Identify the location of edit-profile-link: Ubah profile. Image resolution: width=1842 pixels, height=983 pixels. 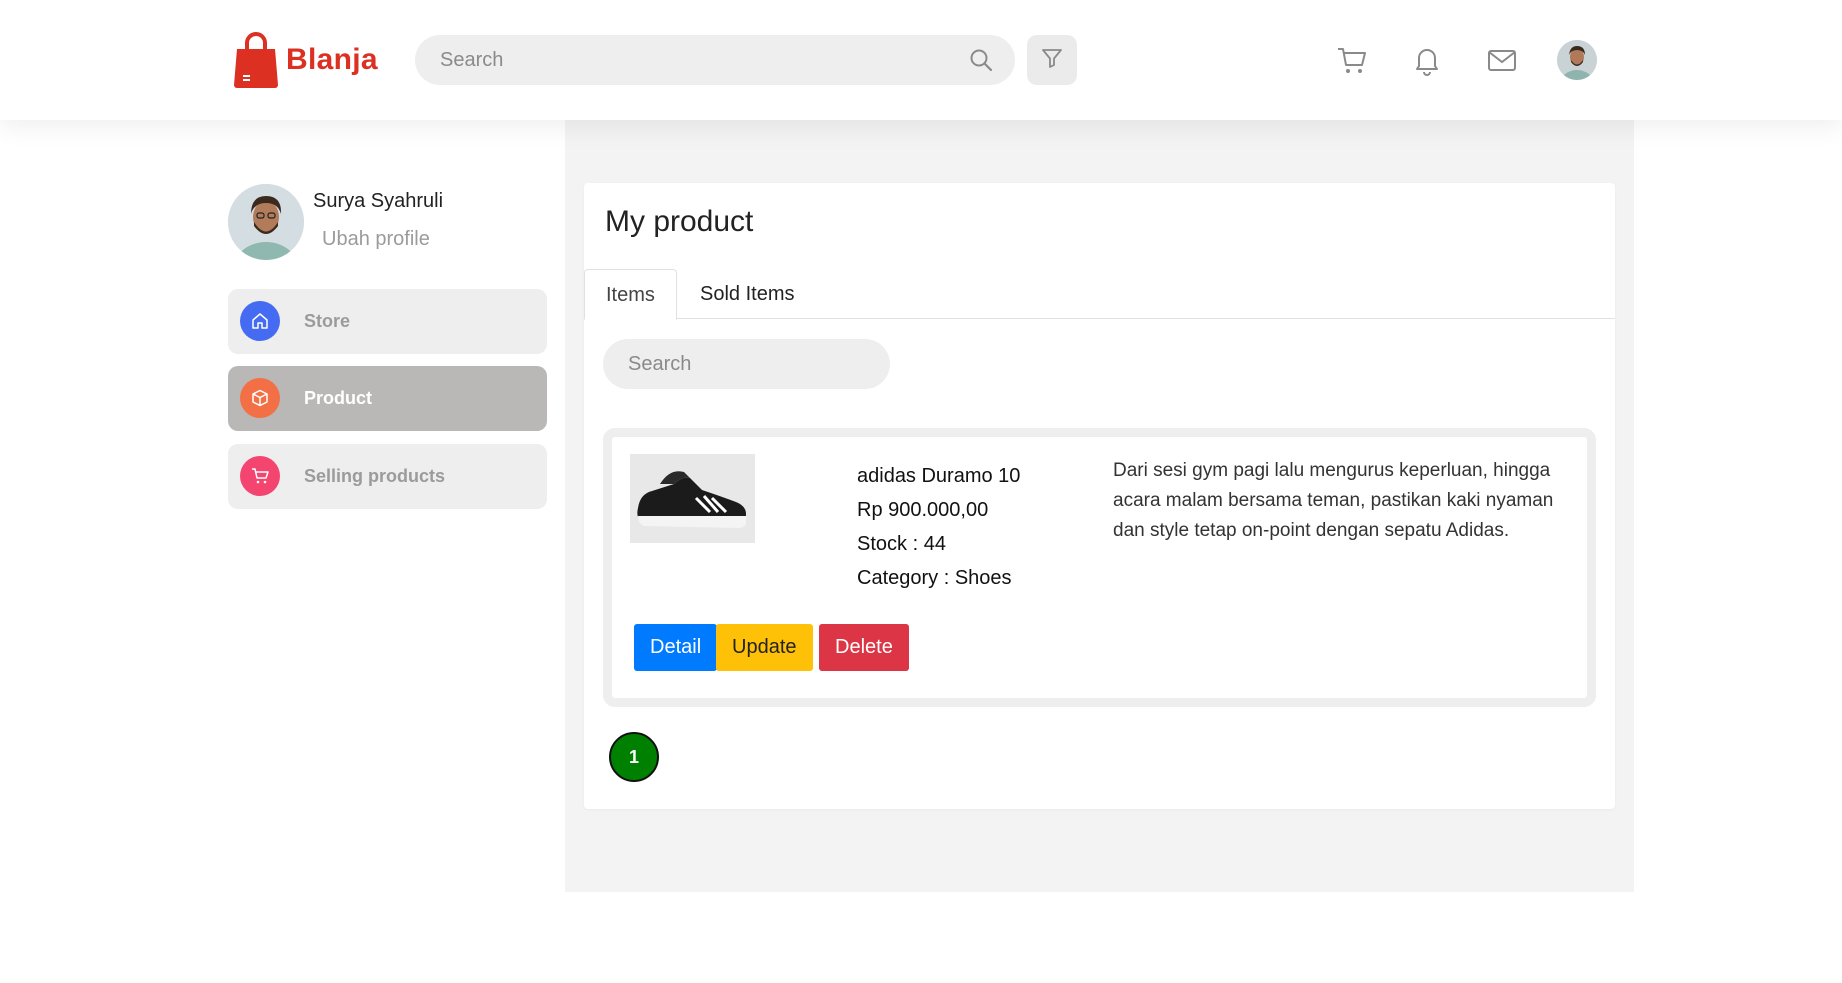
(376, 239).